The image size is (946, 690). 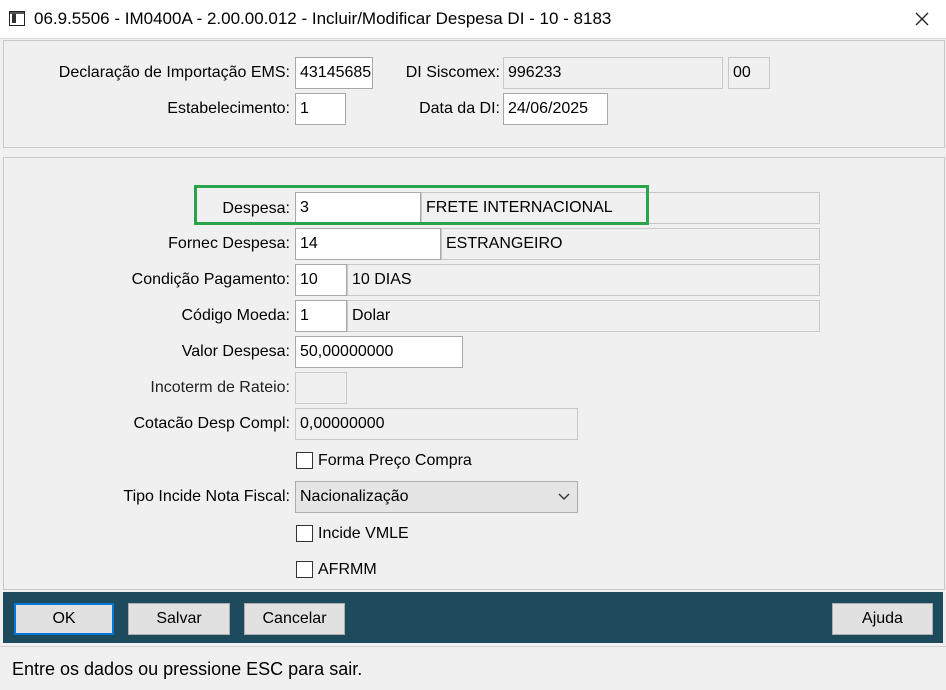 I want to click on cotacao-field: 0,00000000, so click(x=436, y=424).